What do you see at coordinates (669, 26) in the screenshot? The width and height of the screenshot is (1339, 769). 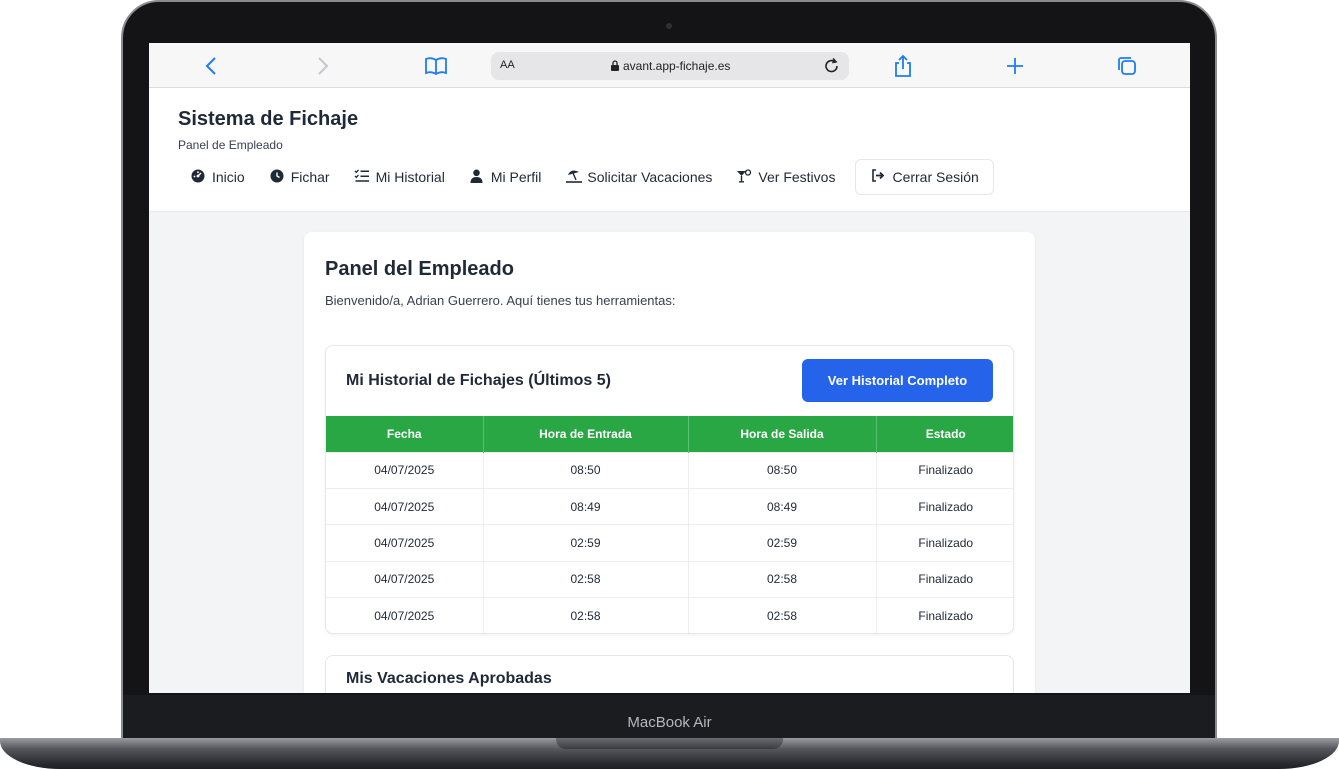 I see `camera` at bounding box center [669, 26].